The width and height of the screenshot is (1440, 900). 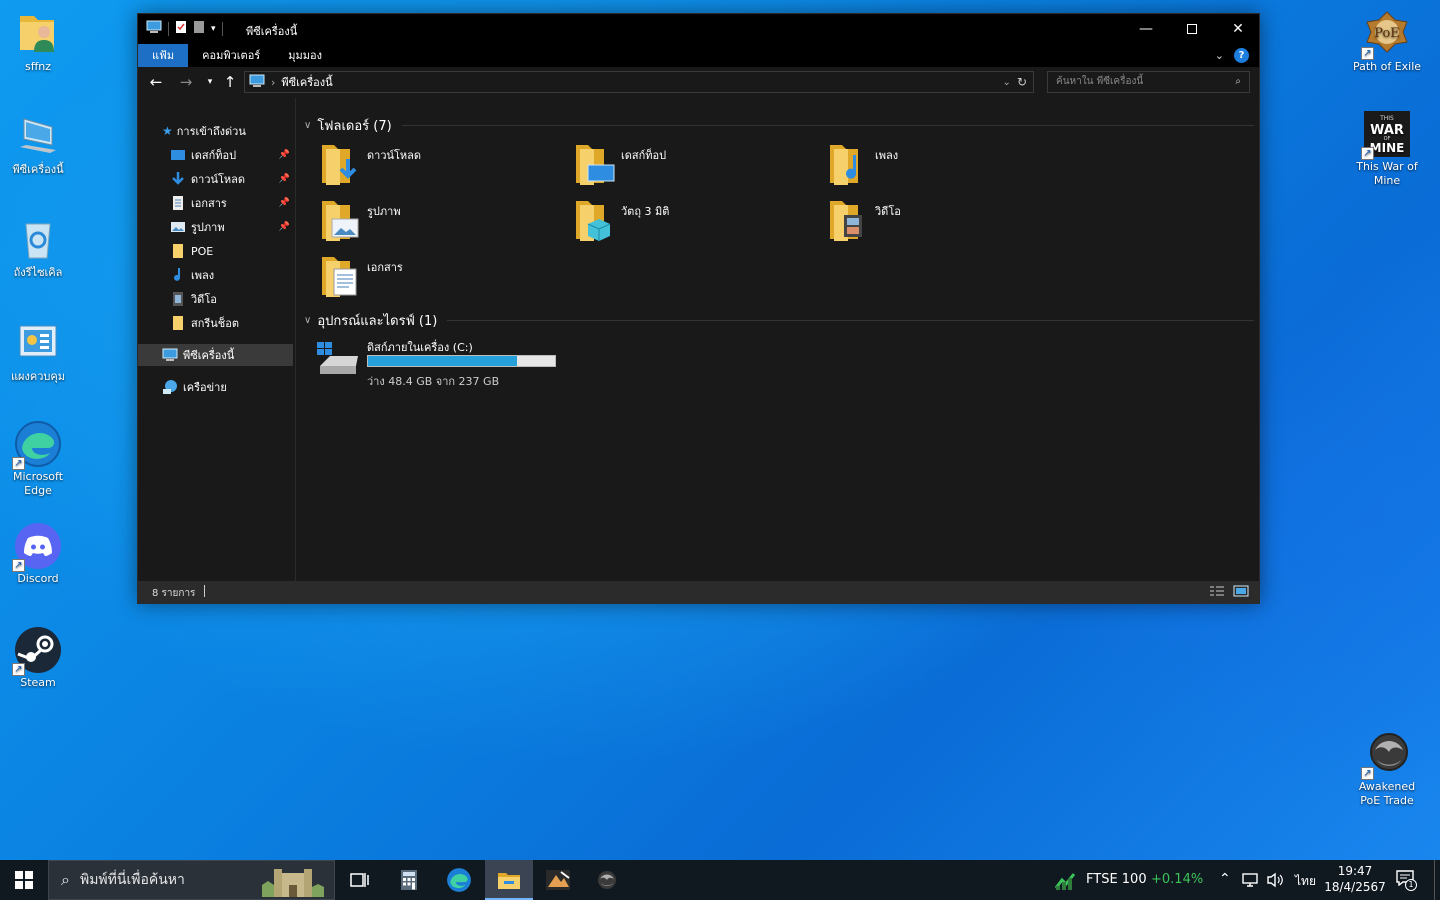 I want to click on up-button: ↑, so click(x=230, y=82).